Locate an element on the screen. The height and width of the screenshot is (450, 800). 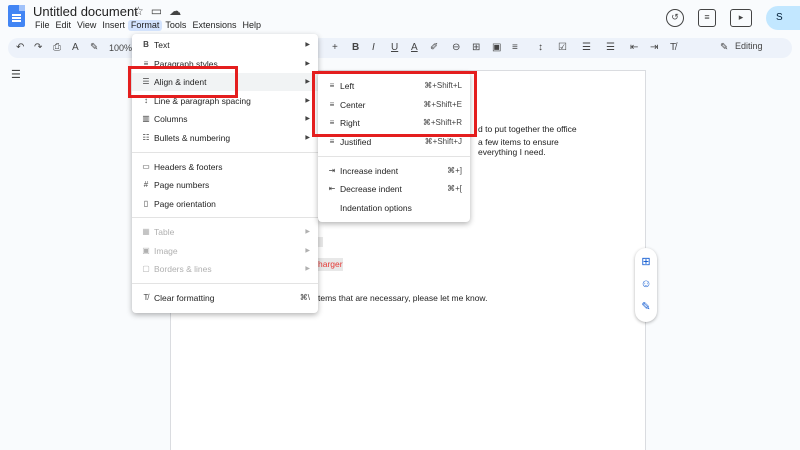
label: Columns is located at coordinates (171, 119).